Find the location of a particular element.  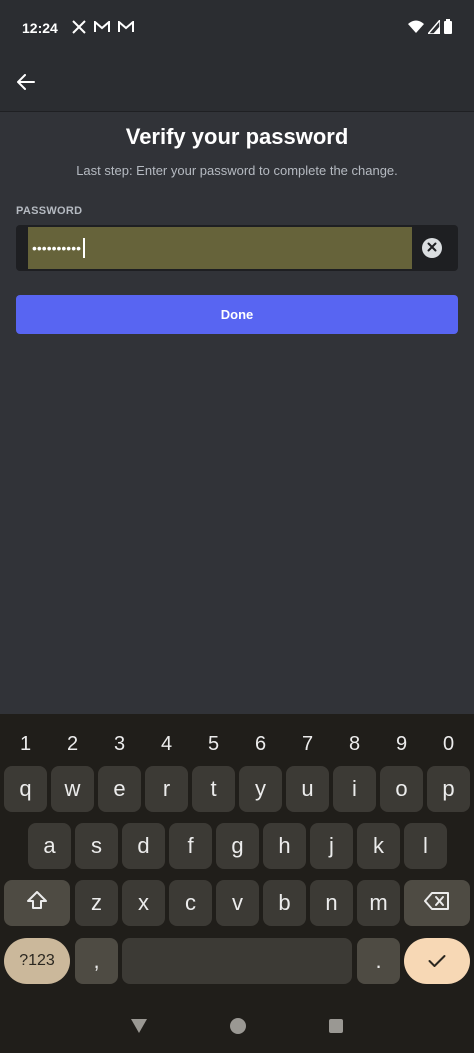

home-circle-icon is located at coordinates (238, 1028).